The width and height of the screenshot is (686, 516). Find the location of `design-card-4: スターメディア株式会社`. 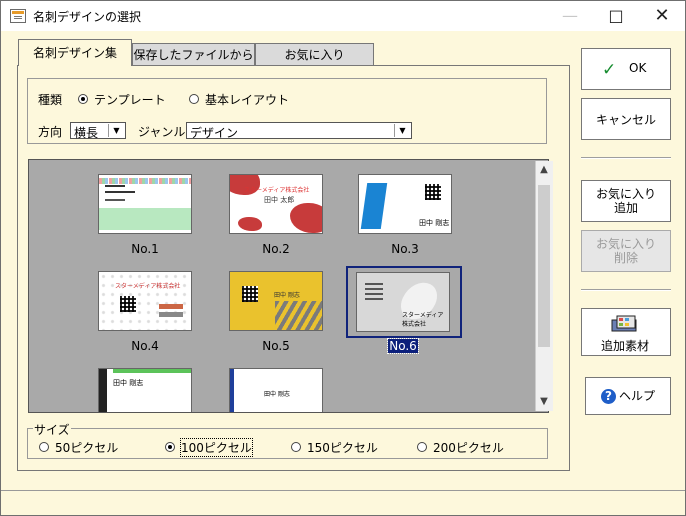

design-card-4: スターメディア株式会社 is located at coordinates (145, 301).